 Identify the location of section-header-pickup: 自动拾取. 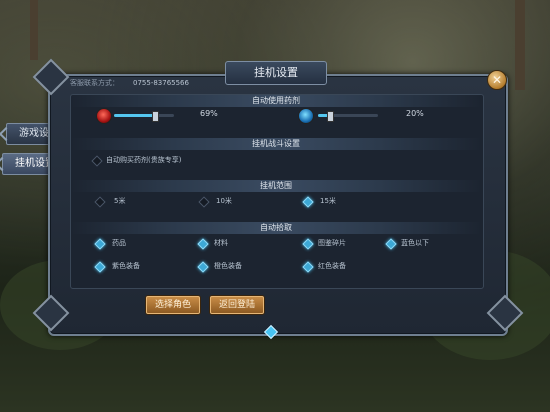
(276, 228).